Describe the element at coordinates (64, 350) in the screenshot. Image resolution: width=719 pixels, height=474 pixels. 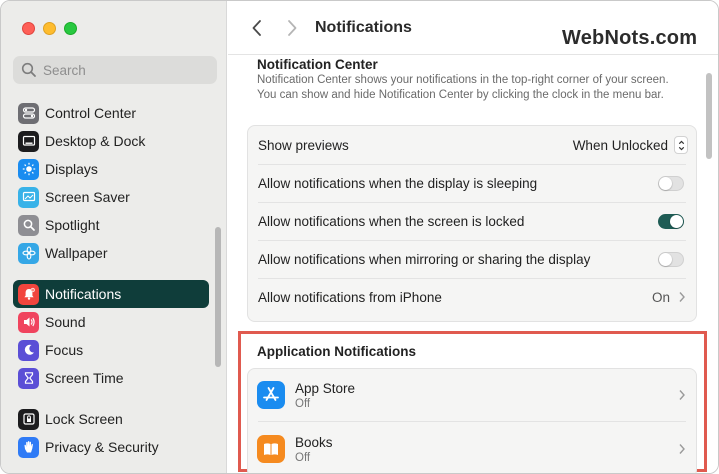
I see `sidebar-item-label: Focus` at that location.